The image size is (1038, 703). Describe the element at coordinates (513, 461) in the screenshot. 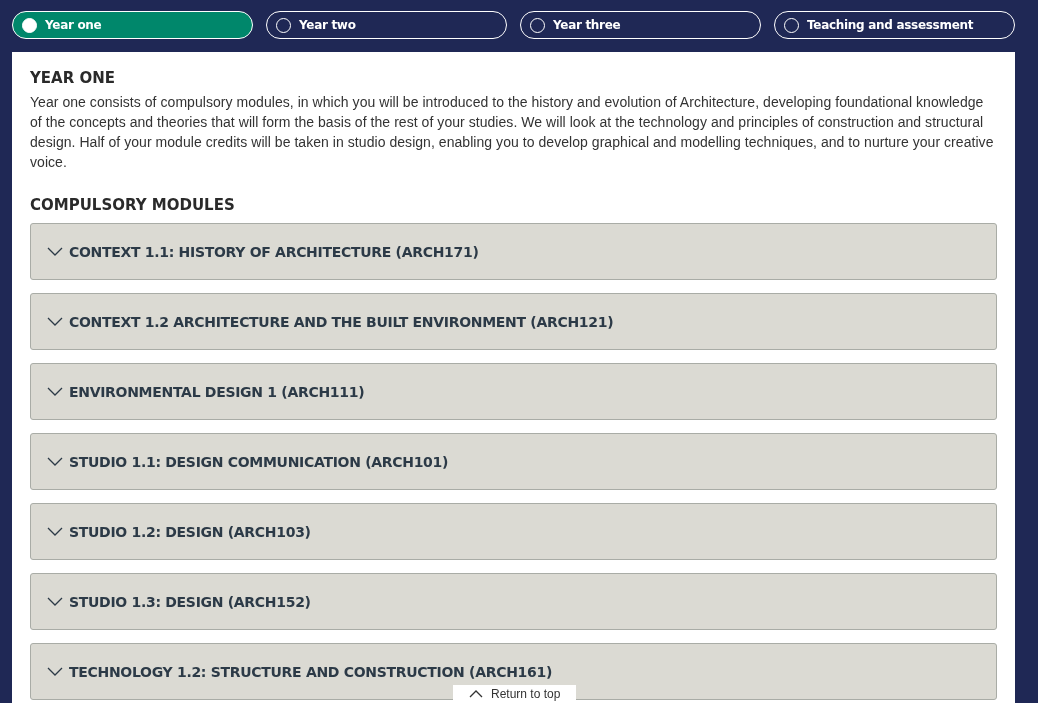

I see `module-accordion: STUDIO 1.1: DESIGN COMMUNICATION (ARCH101)` at that location.